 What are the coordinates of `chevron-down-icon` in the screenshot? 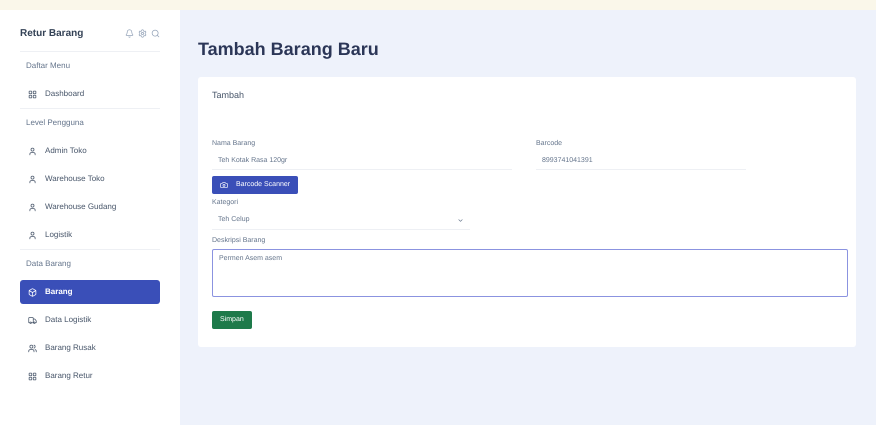 It's located at (460, 220).